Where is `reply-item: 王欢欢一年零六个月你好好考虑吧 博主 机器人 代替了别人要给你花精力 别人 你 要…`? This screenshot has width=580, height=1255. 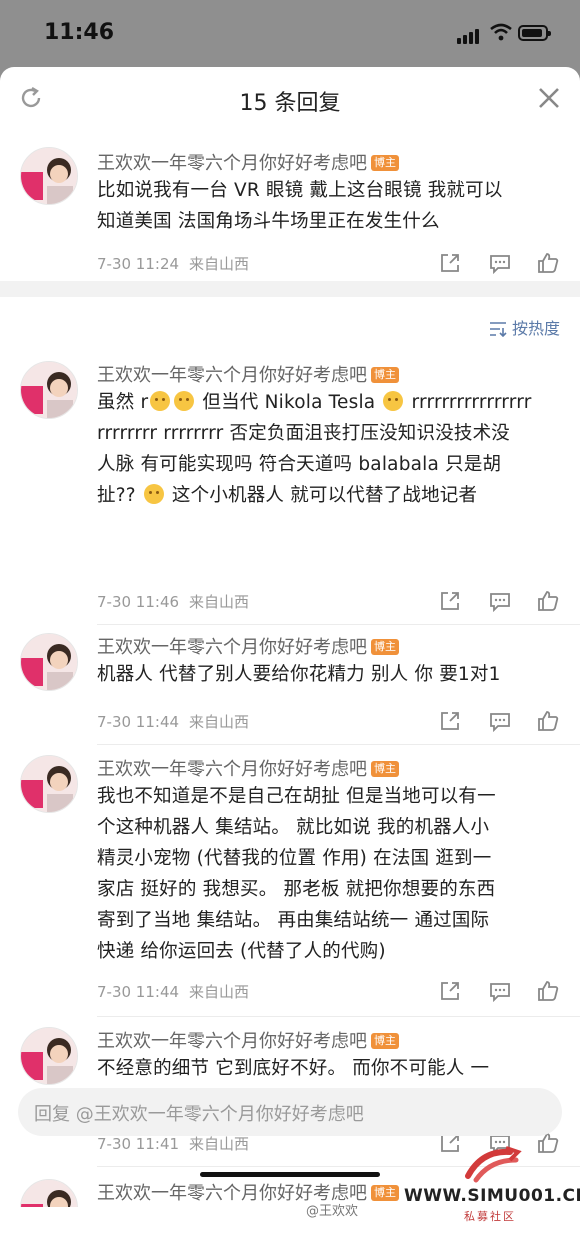 reply-item: 王欢欢一年零六个月你好好考虑吧 博主 机器人 代替了别人要给你花精力 别人 你 要… is located at coordinates (290, 685).